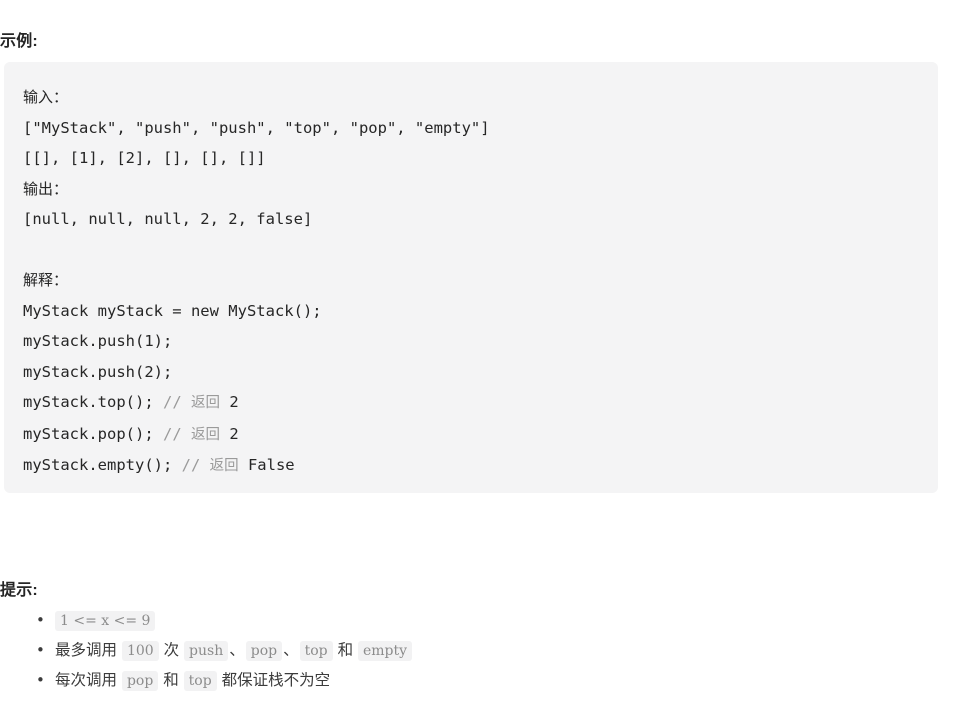 This screenshot has height=709, width=958. Describe the element at coordinates (273, 680) in the screenshot. I see `hint-text: 都保证栈不为空` at that location.